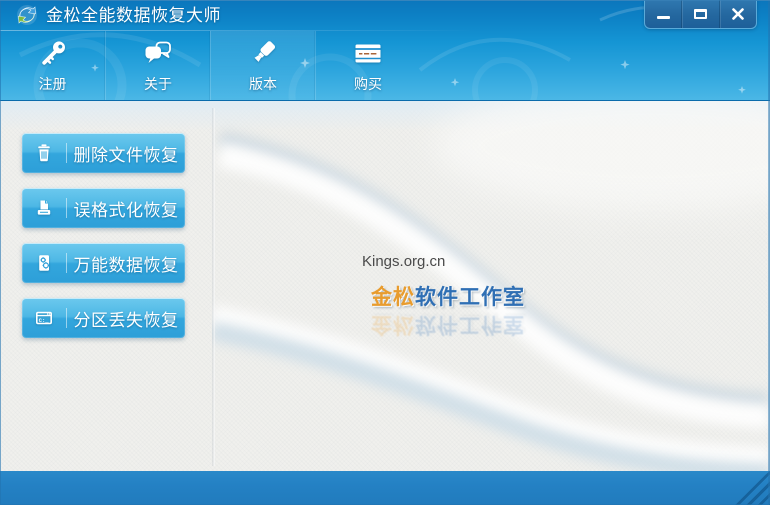 The width and height of the screenshot is (770, 505). What do you see at coordinates (52, 65) in the screenshot?
I see `toolbar-item-register: 注册` at bounding box center [52, 65].